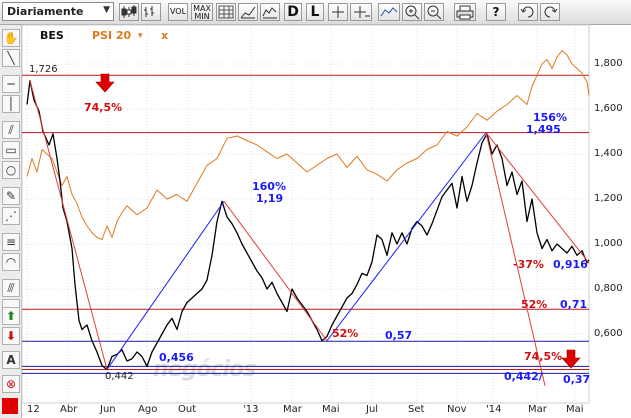  Describe the element at coordinates (148, 409) in the screenshot. I see `x-tick-label: Ago` at that location.